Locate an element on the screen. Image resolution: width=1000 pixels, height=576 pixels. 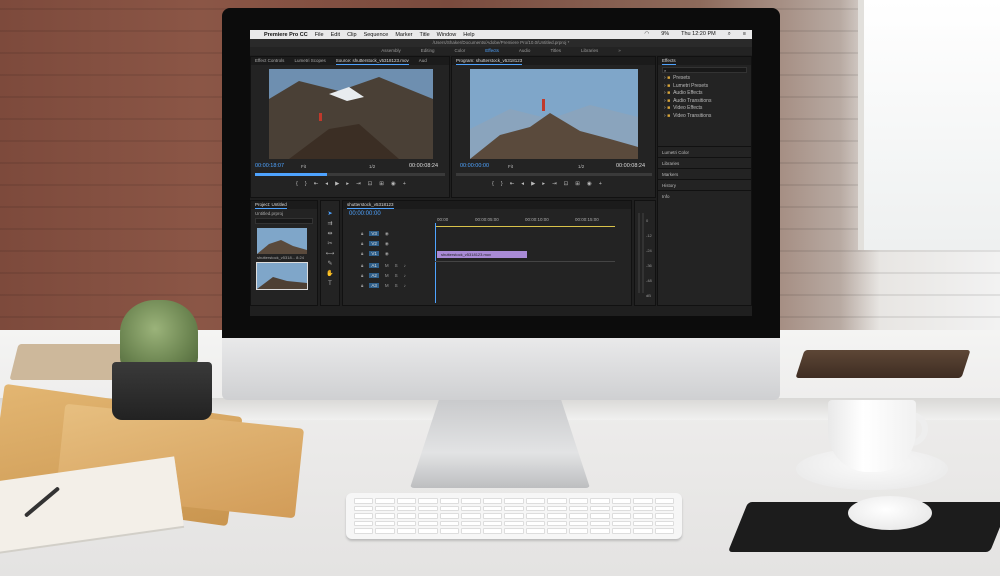
track-a2: 🔒︎ A2 M S ♪ is located at coordinates (374, 275).